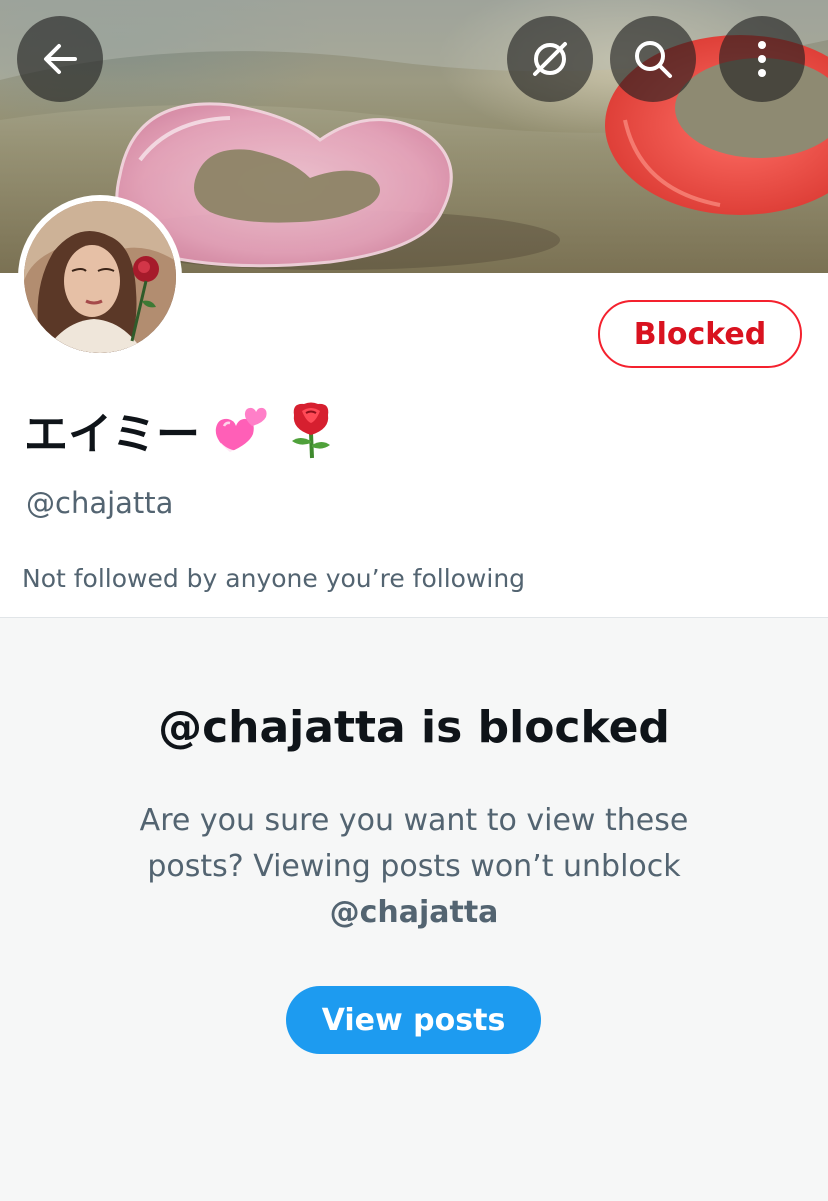  I want to click on avatar-image, so click(100, 277).